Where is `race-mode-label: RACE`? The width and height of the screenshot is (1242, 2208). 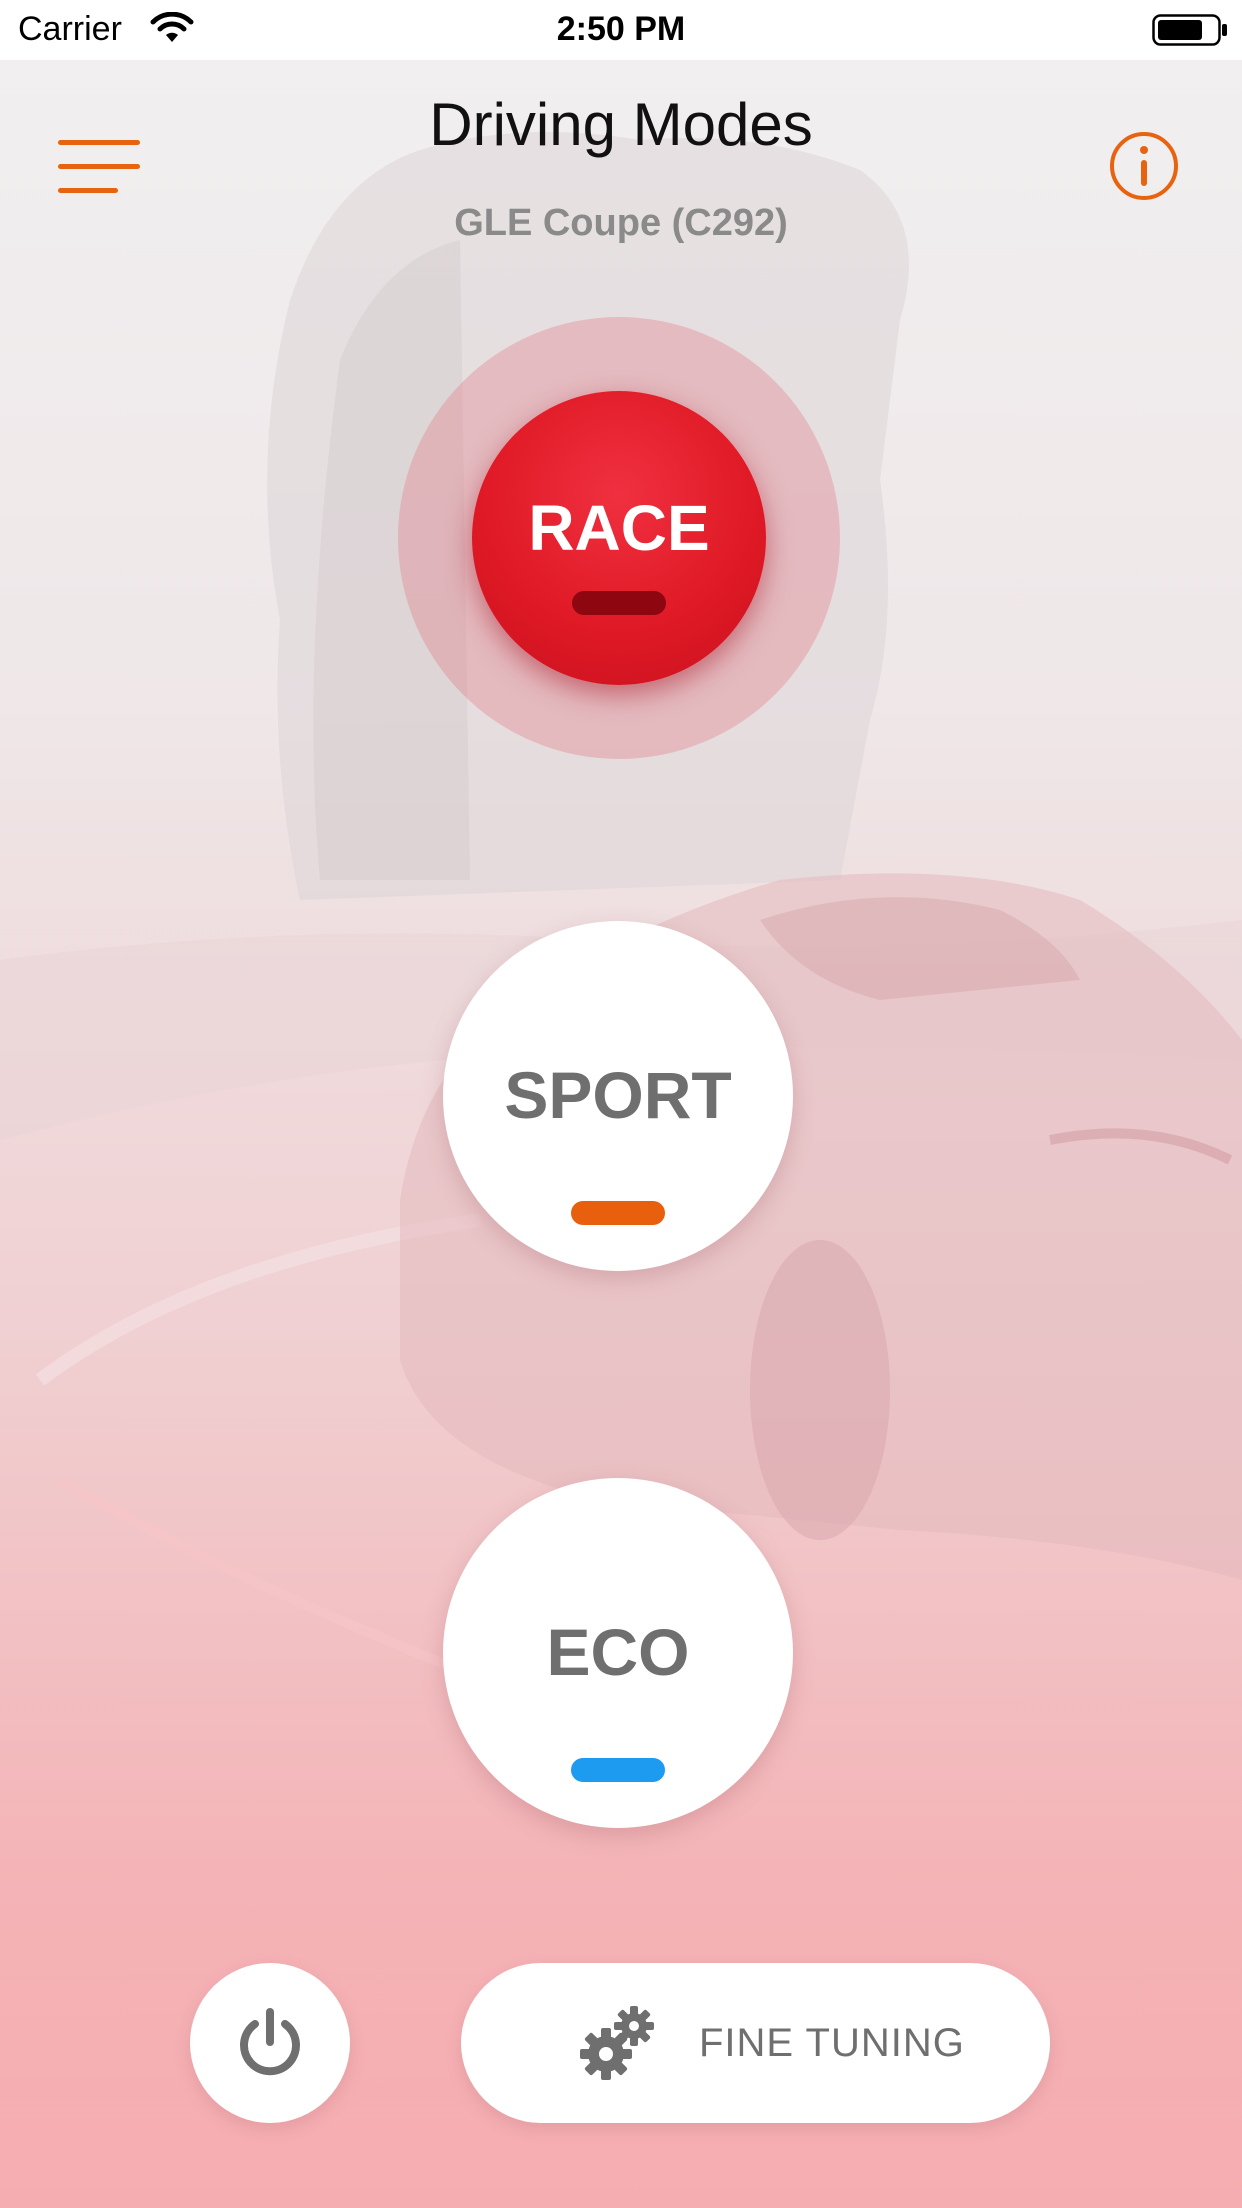
race-mode-label: RACE is located at coordinates (619, 528).